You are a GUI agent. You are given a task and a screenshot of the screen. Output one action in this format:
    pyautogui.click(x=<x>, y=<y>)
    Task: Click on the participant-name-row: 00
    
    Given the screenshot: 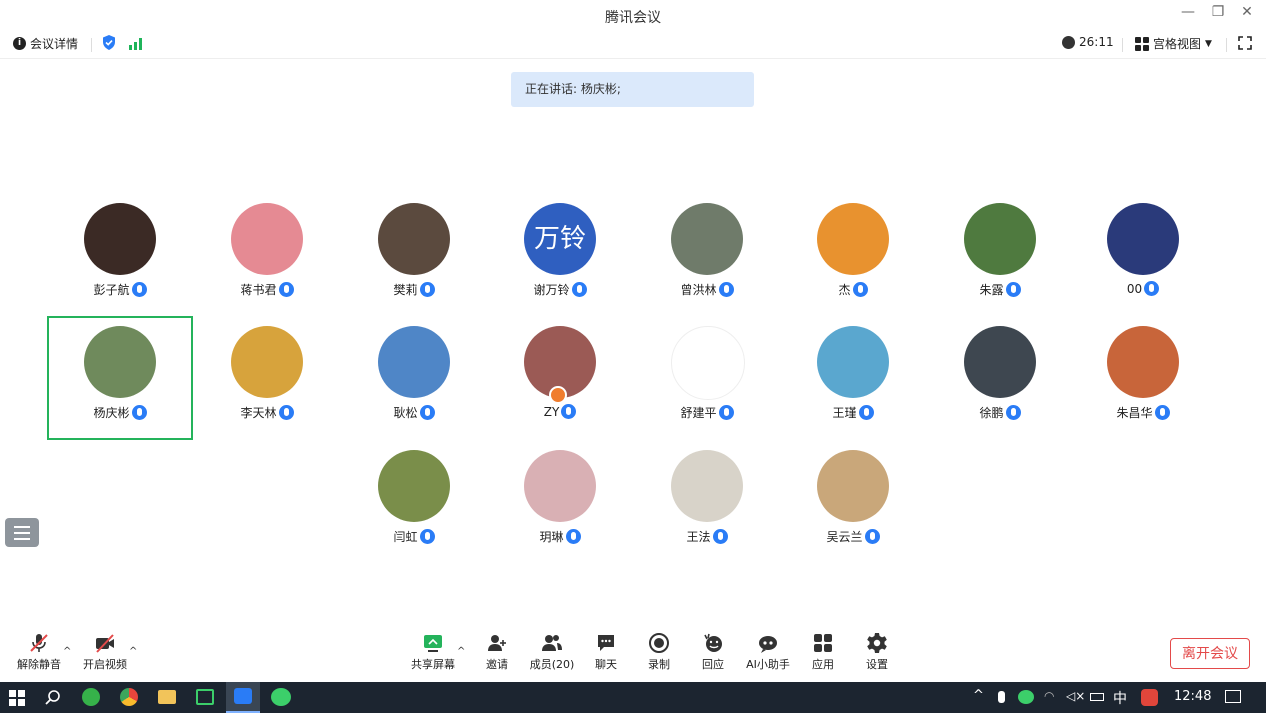 What is the action you would take?
    pyautogui.click(x=1143, y=288)
    